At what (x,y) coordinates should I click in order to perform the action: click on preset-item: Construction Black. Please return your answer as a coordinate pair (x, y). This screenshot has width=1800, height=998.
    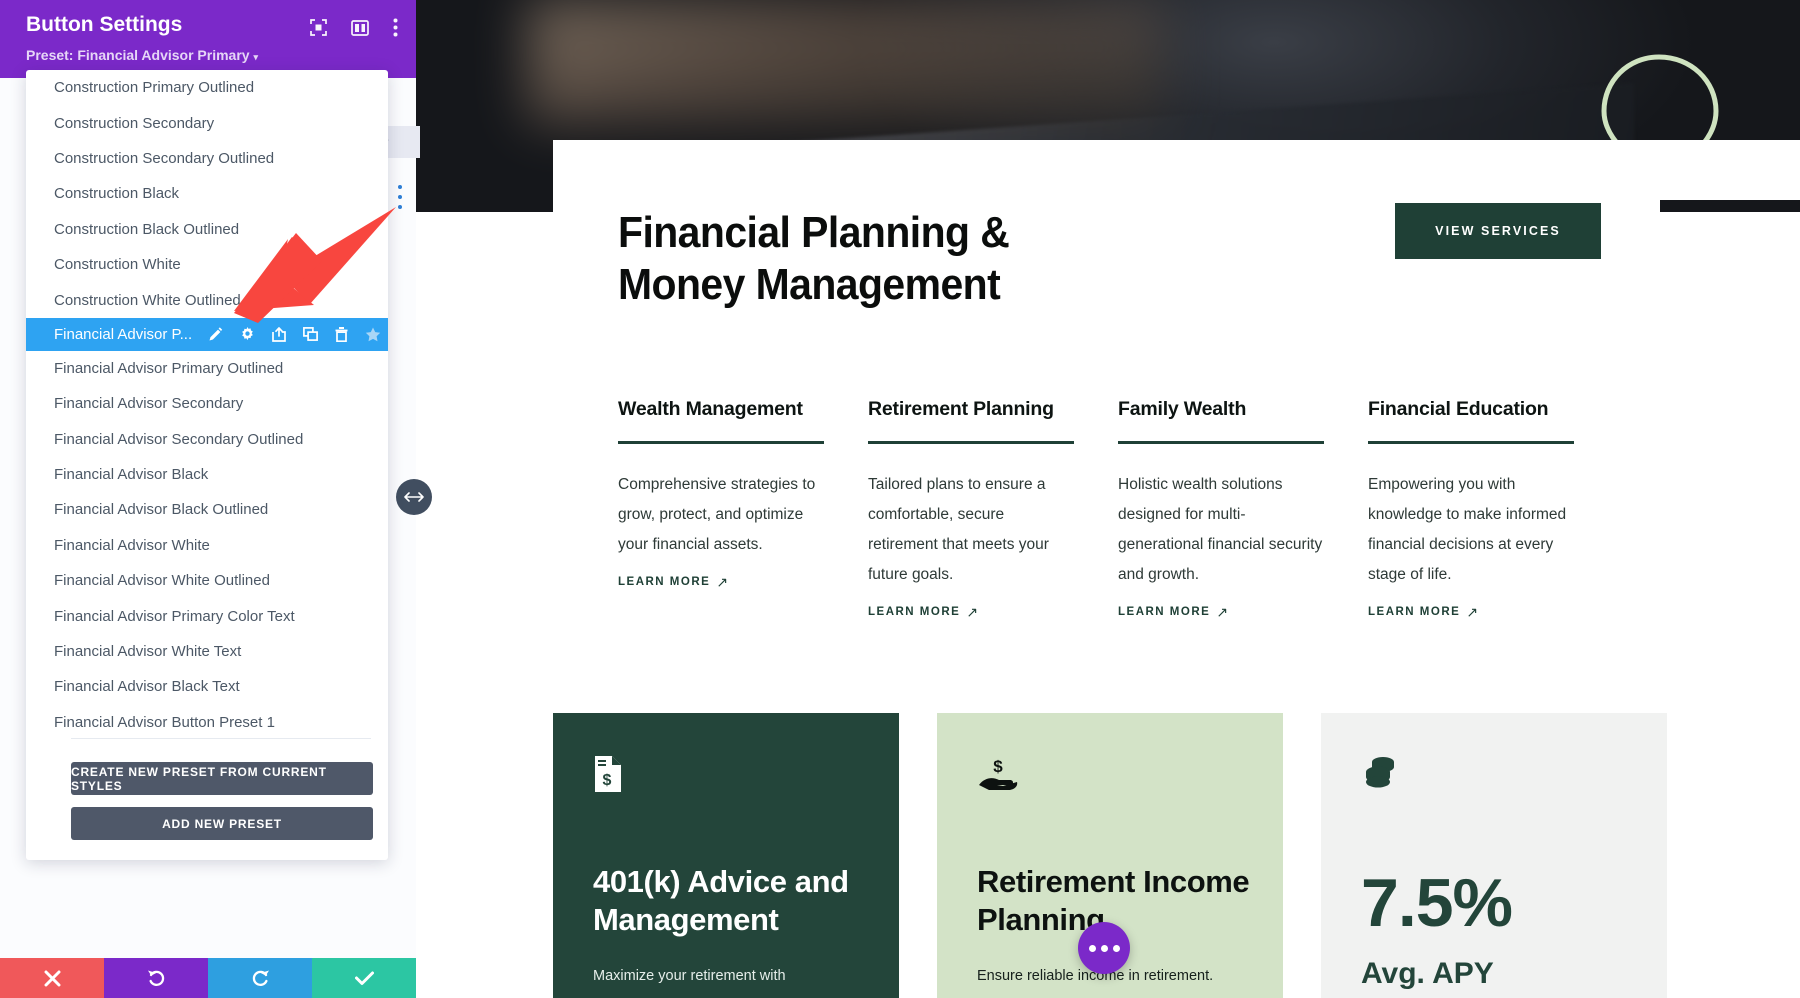
    Looking at the image, I should click on (207, 193).